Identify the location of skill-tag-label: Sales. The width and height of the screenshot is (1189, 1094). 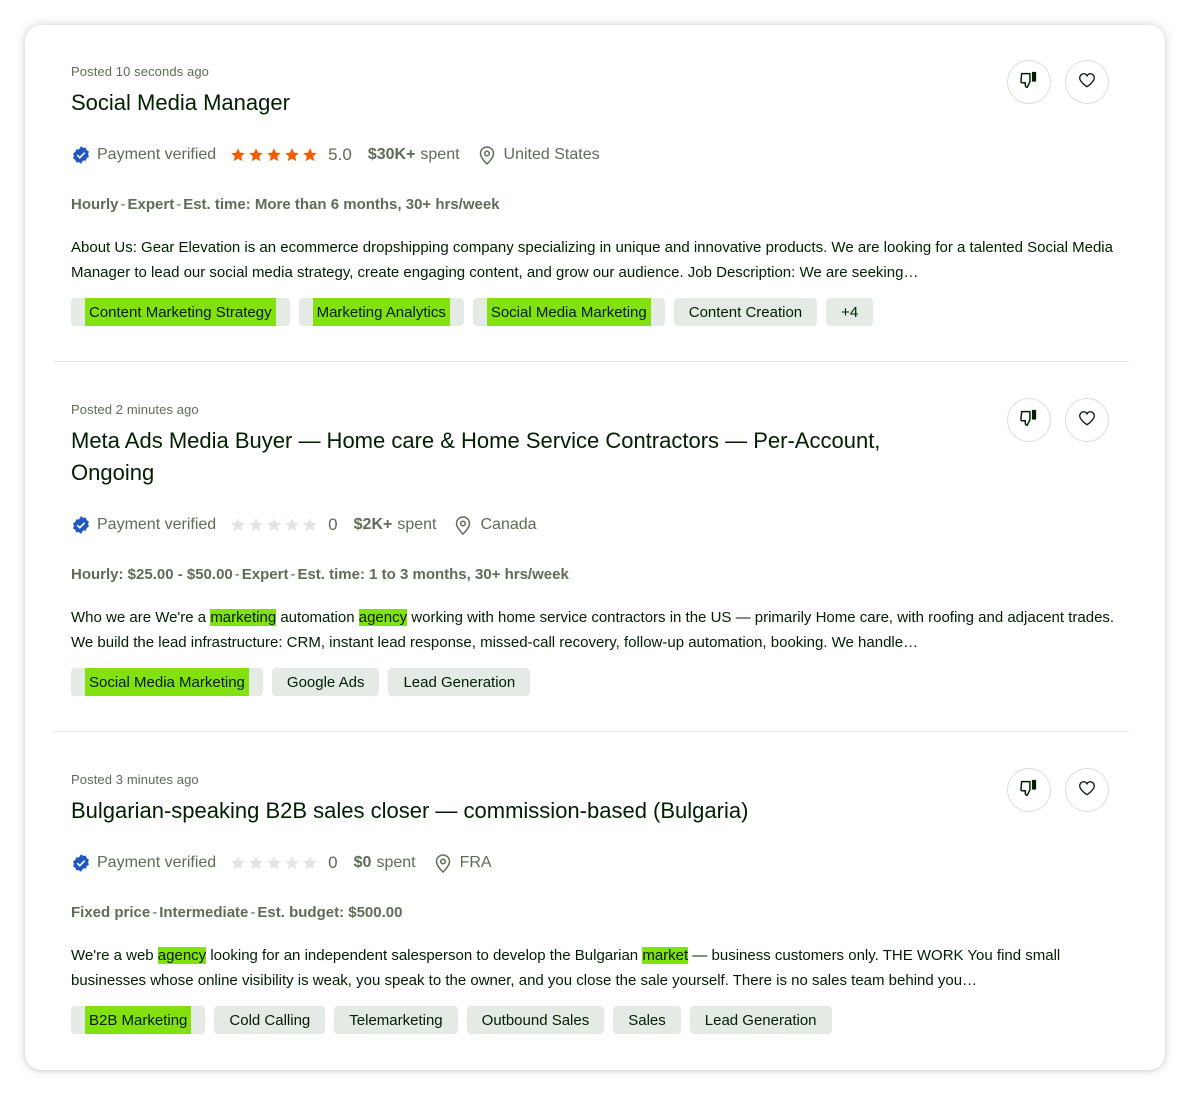
(647, 1020).